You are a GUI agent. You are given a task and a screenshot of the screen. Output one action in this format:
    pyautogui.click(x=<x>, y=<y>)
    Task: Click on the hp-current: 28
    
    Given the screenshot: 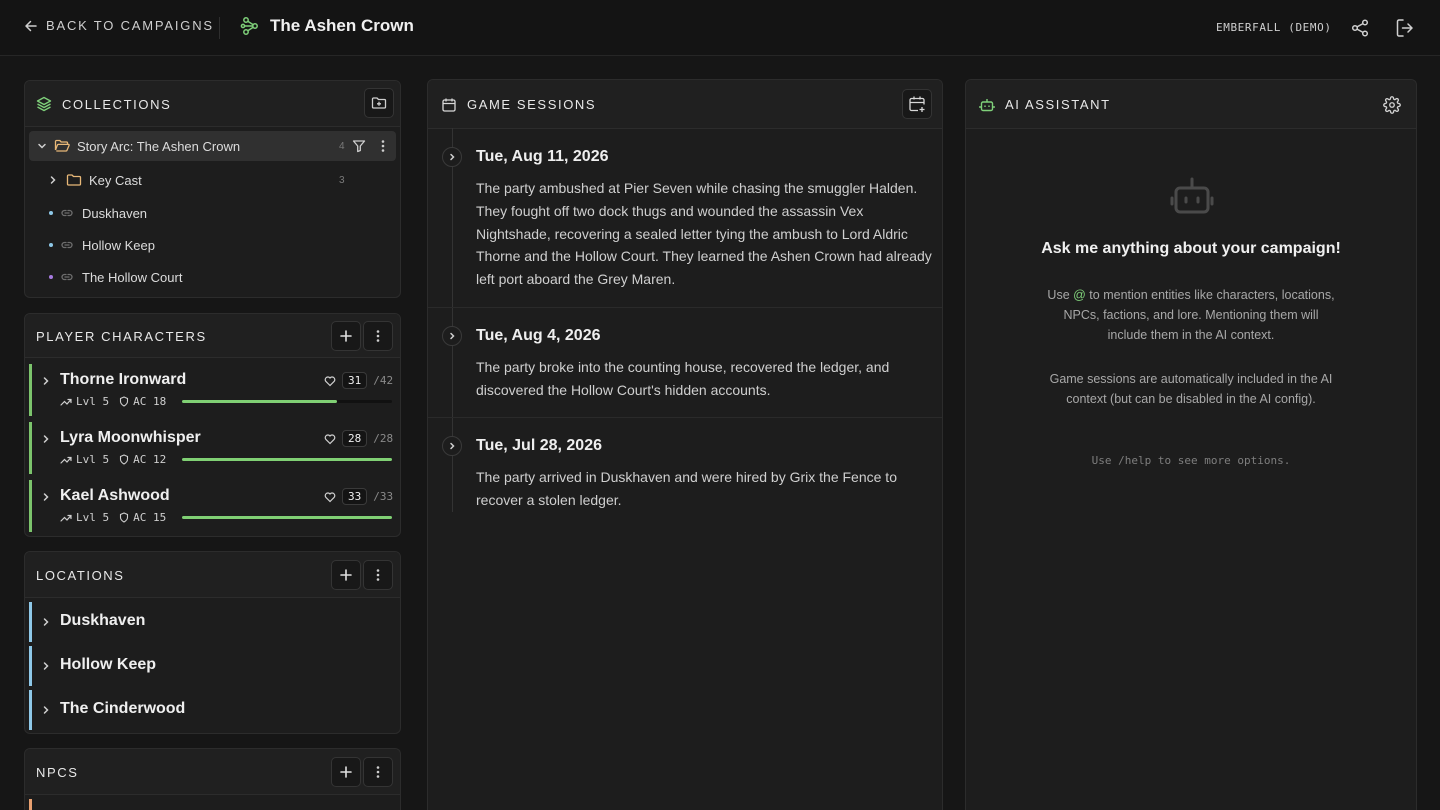 What is the action you would take?
    pyautogui.click(x=355, y=438)
    